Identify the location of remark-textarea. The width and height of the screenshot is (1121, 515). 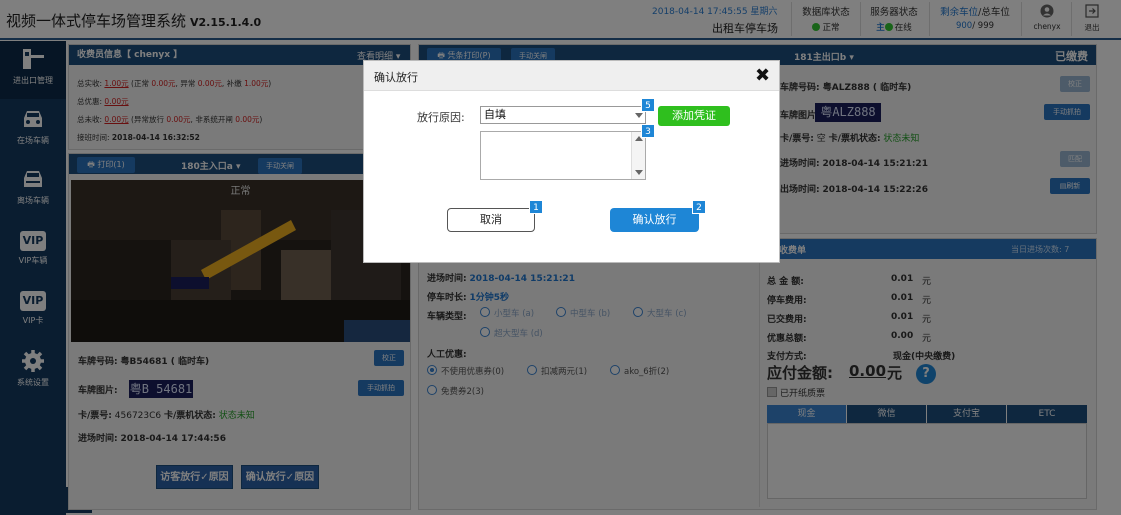
(563, 155).